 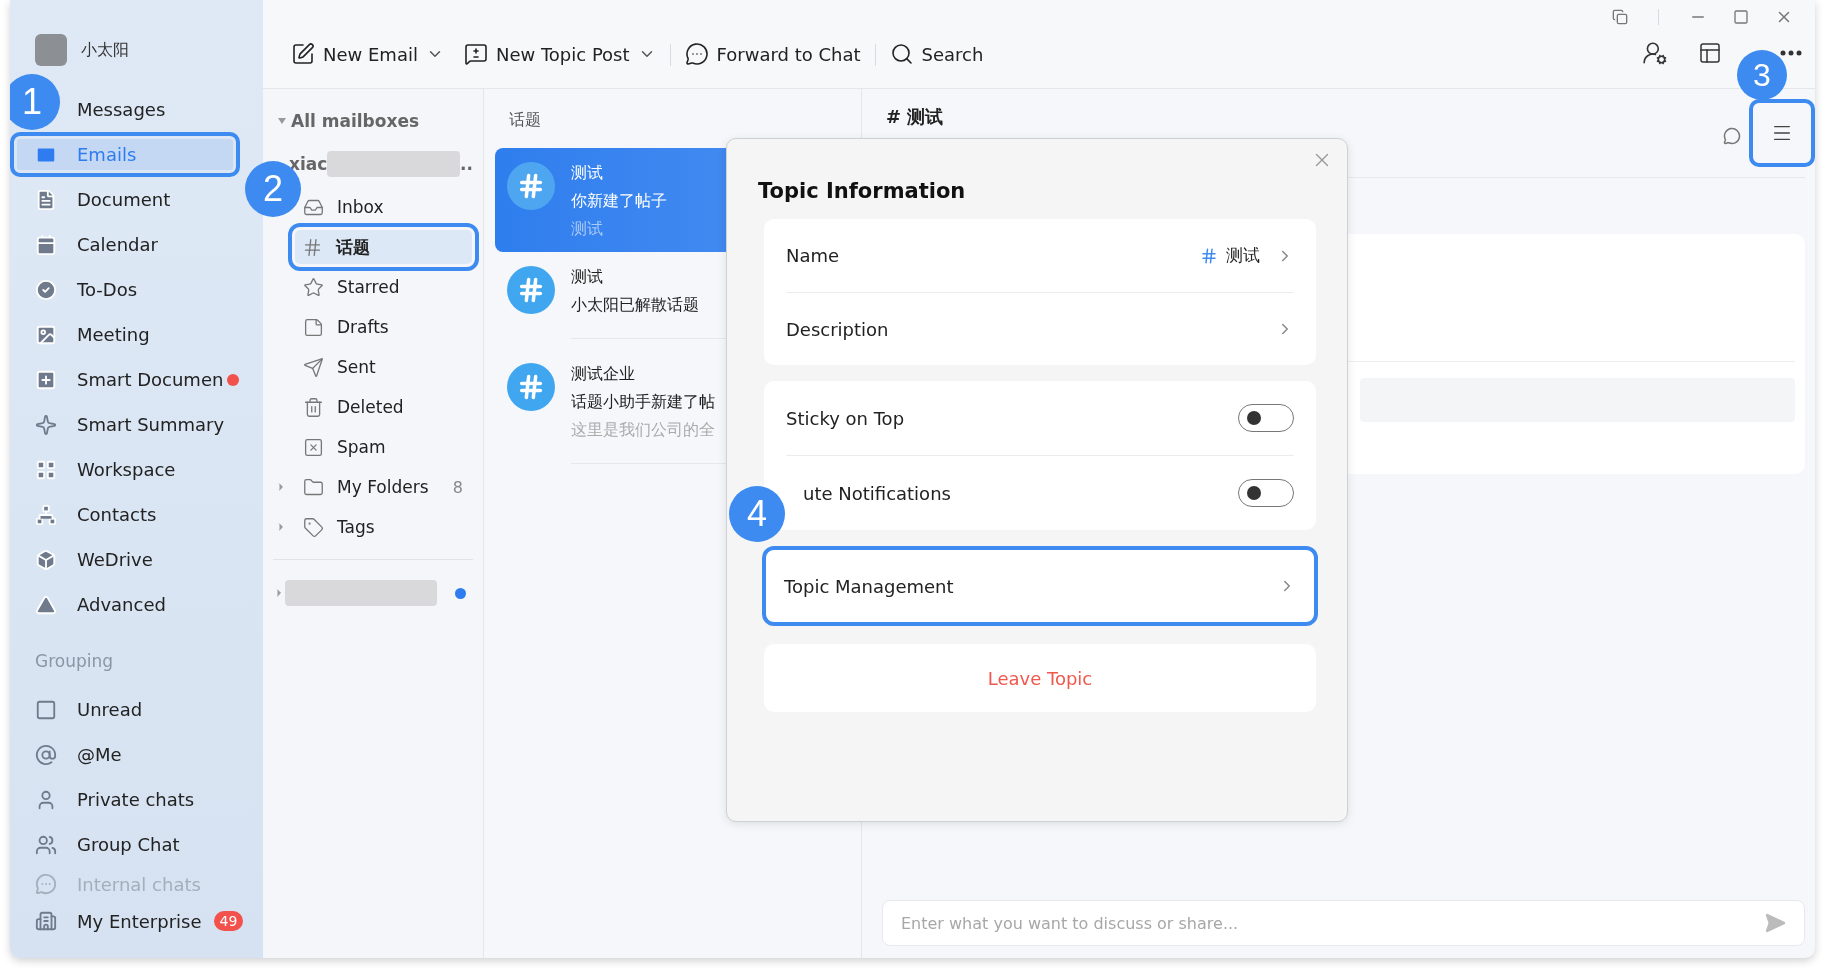 I want to click on folder-item: My Folders, so click(x=366, y=487).